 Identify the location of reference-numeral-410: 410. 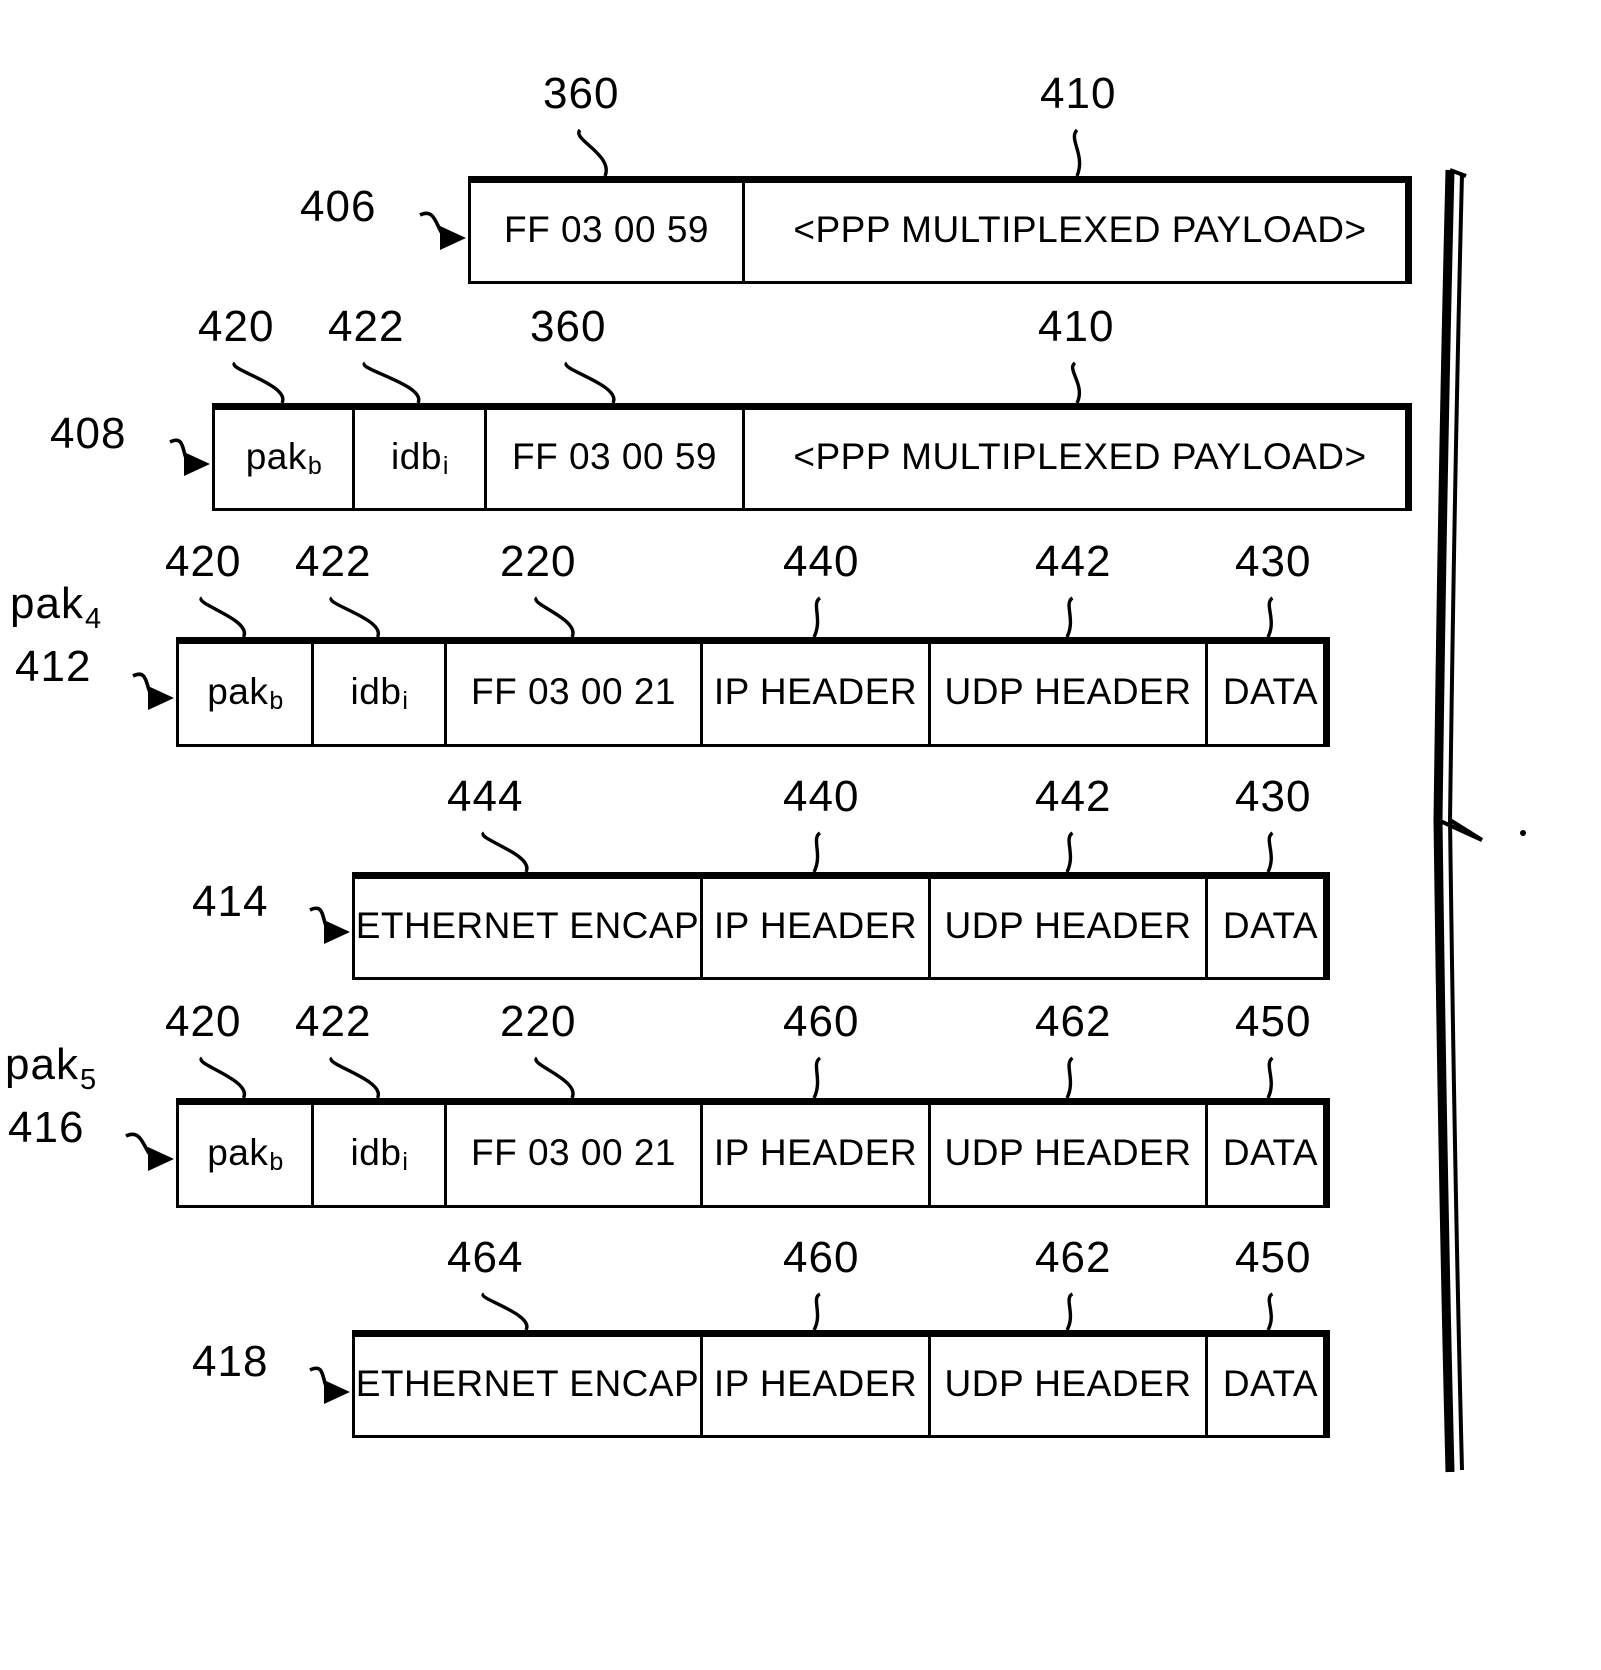
(1076, 326).